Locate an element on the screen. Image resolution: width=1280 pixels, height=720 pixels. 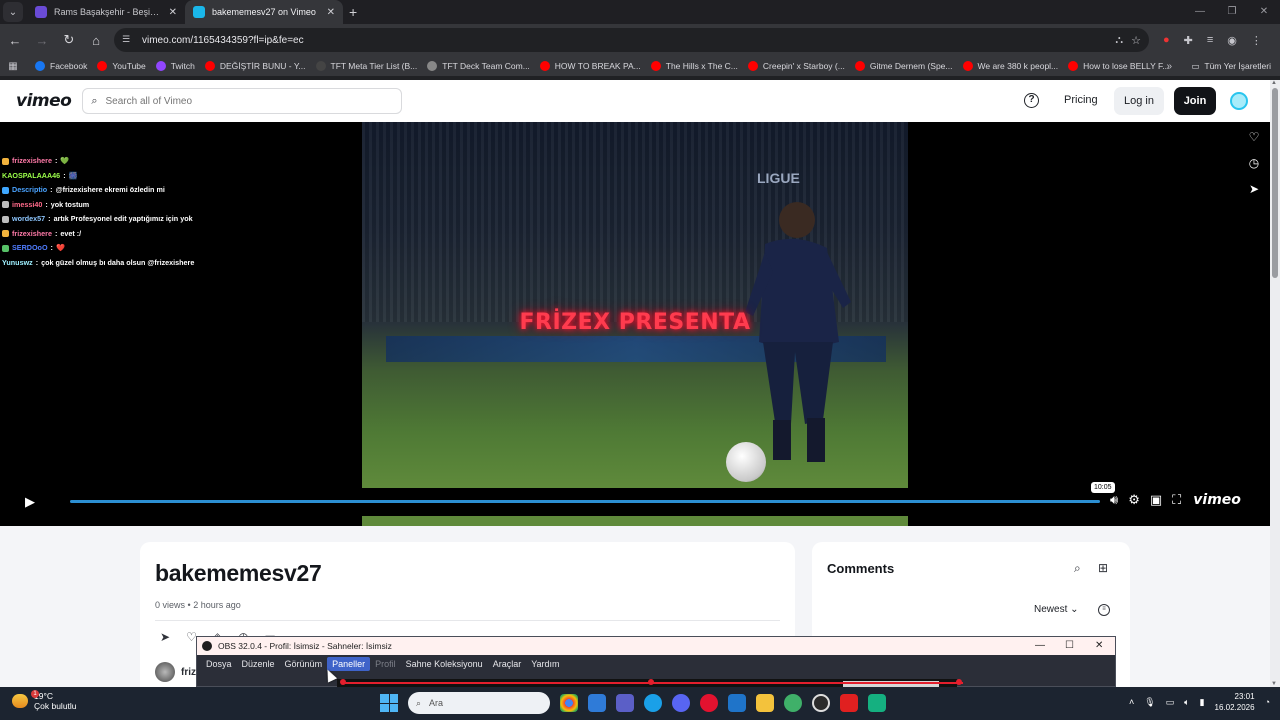
tab-search-icon: ⌄ is located at coordinates (13, 12).